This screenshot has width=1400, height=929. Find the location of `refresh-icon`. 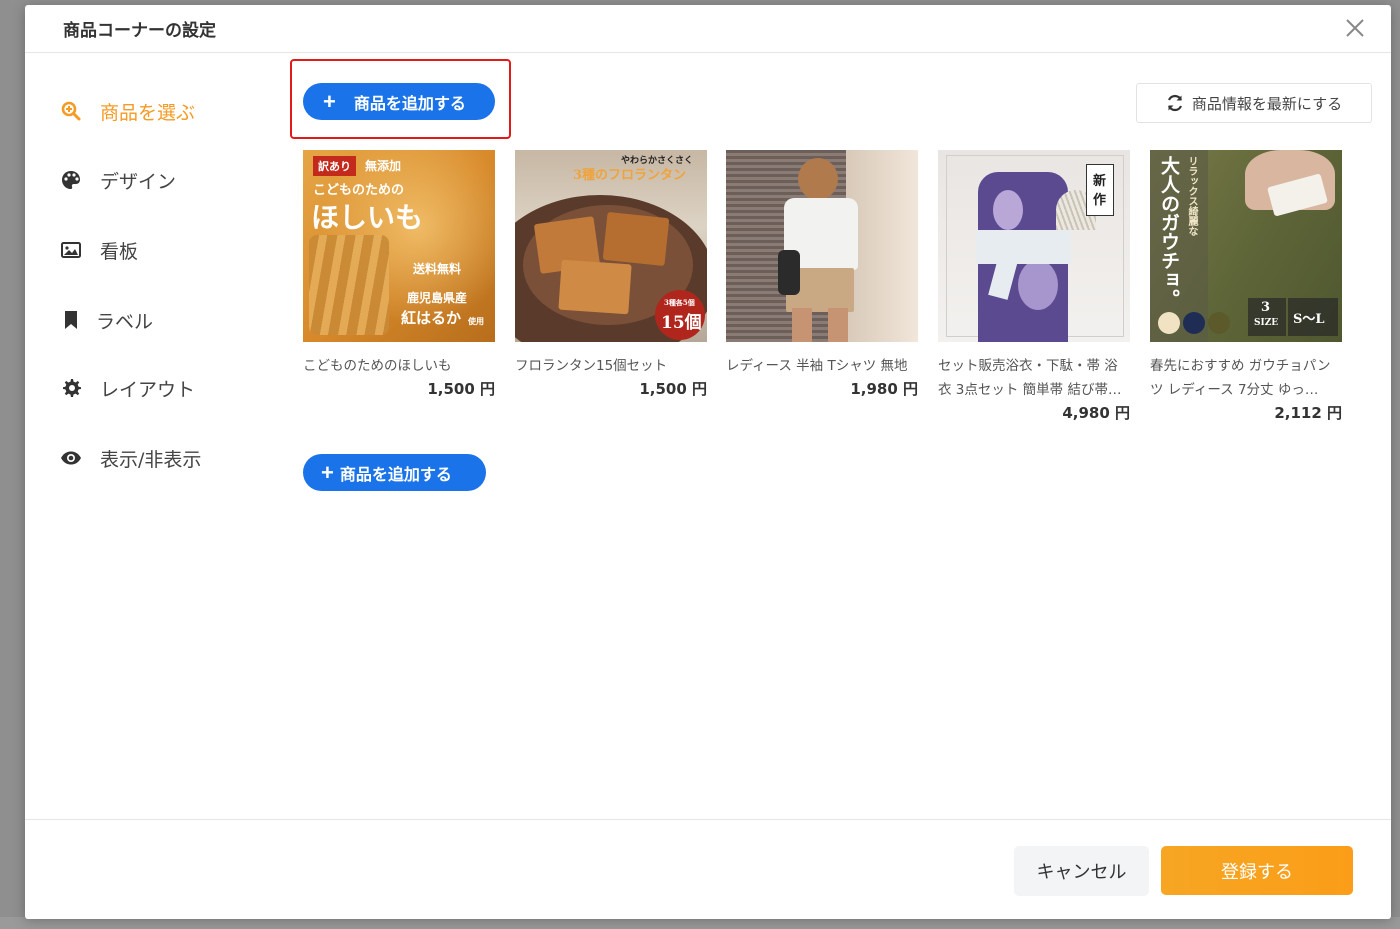

refresh-icon is located at coordinates (1175, 103).